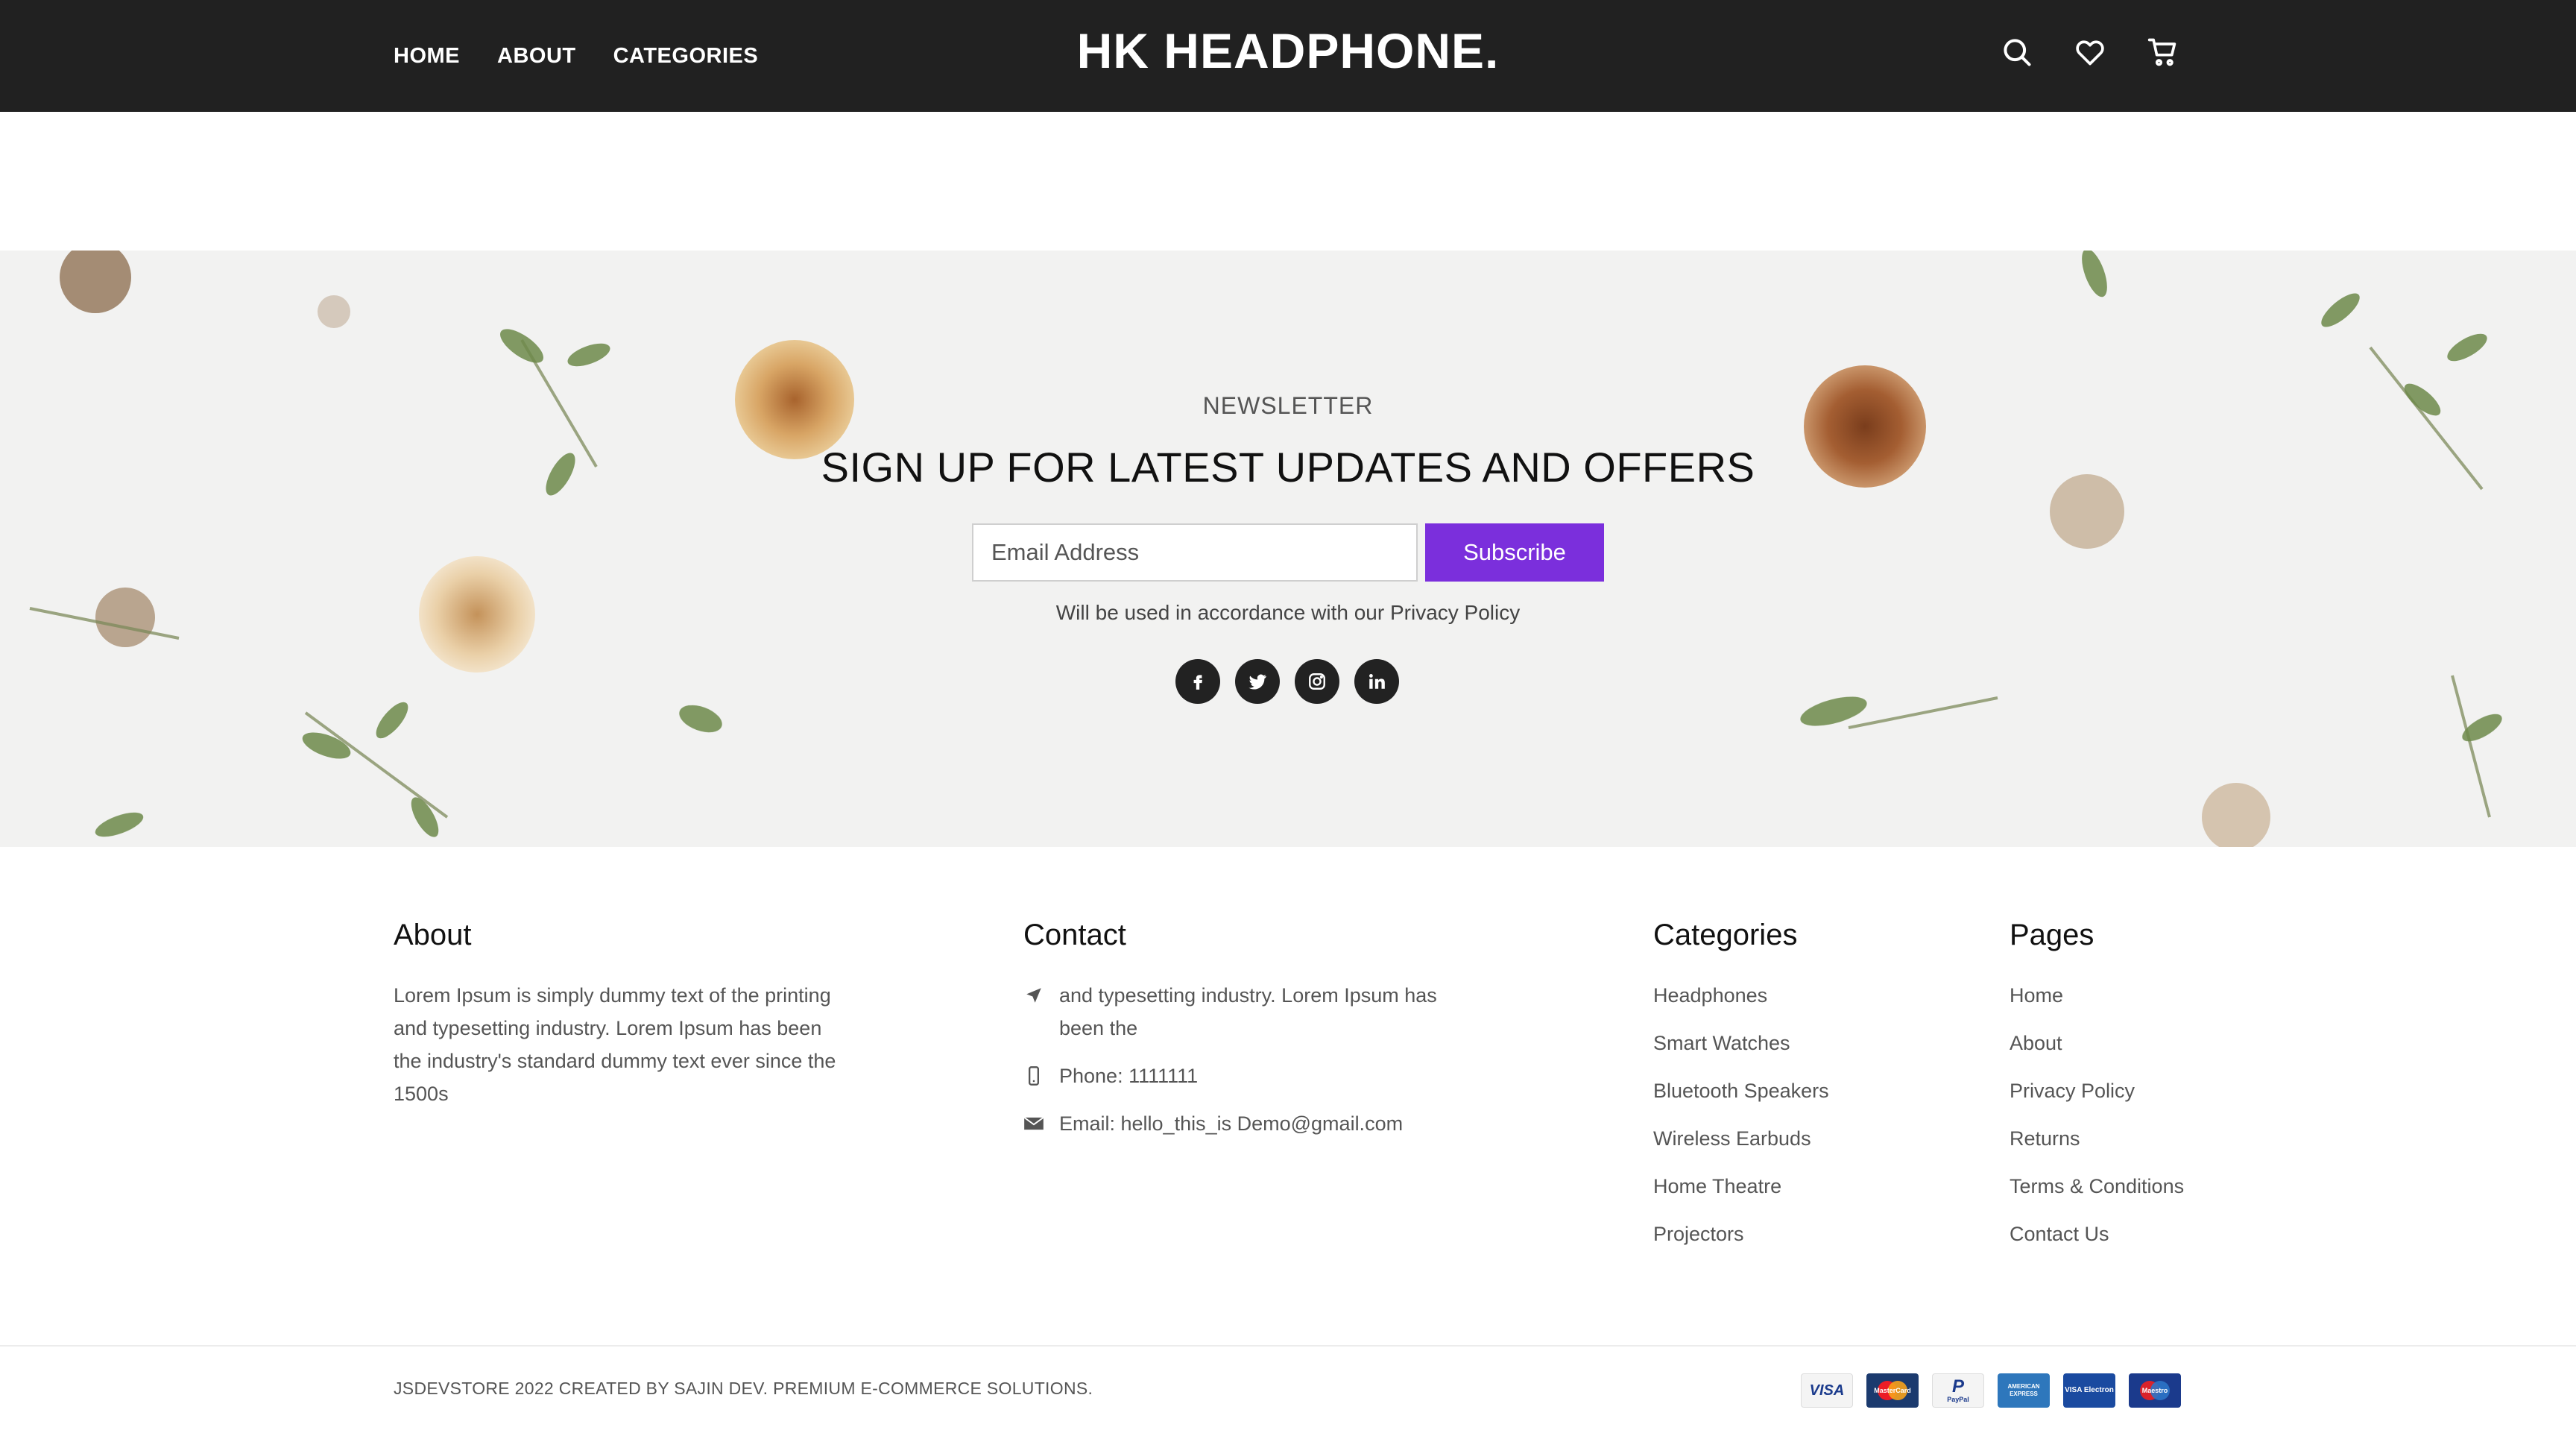  Describe the element at coordinates (2163, 52) in the screenshot. I see `cart-icon` at that location.